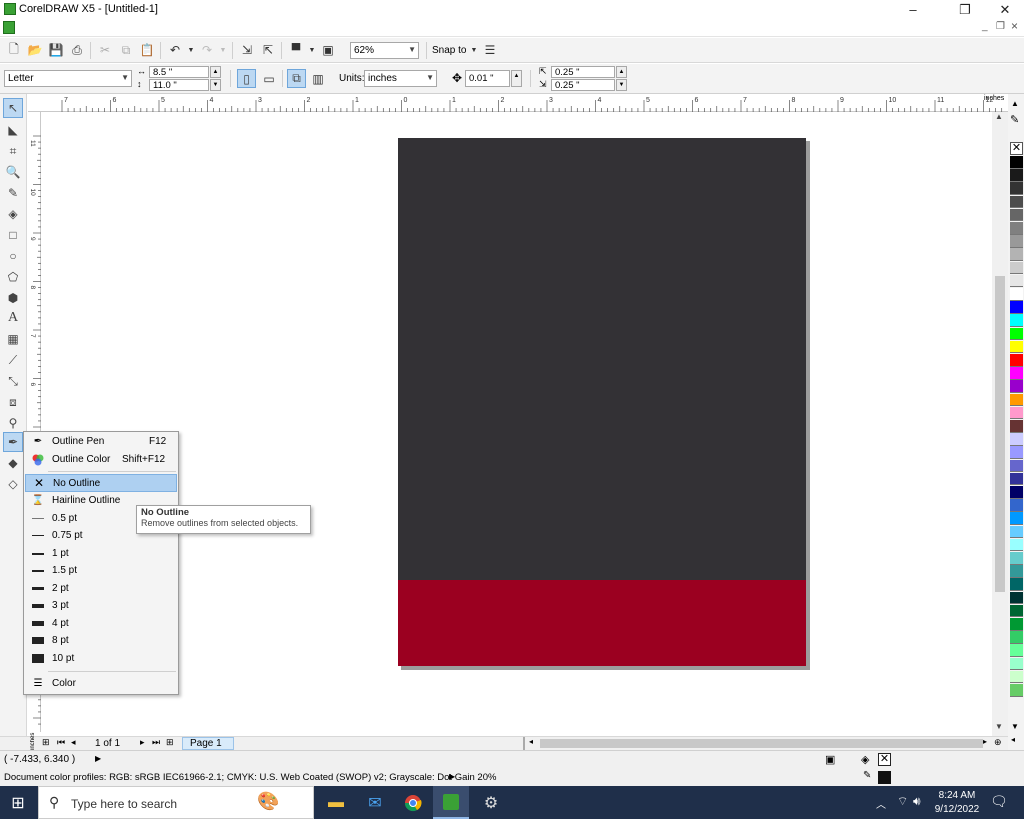 This screenshot has height=819, width=1024. What do you see at coordinates (375, 802) in the screenshot?
I see `mail-icon: ✉` at bounding box center [375, 802].